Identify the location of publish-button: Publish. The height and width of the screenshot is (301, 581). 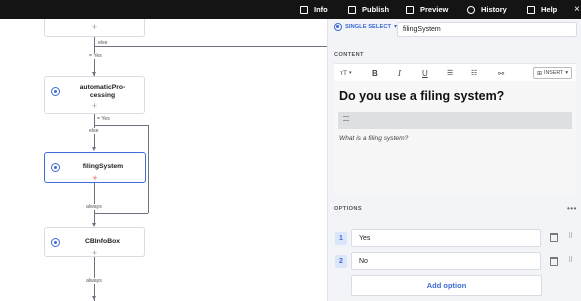
(368, 9).